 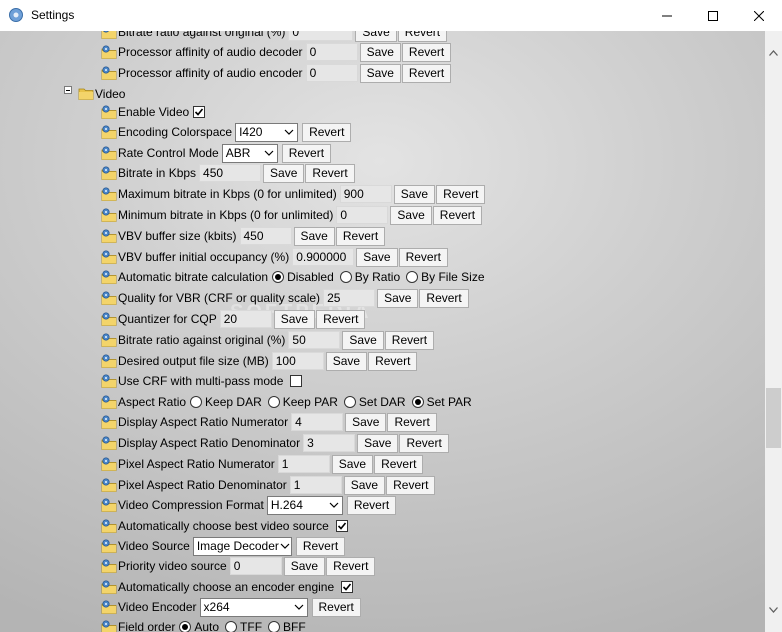 What do you see at coordinates (773, 418) in the screenshot?
I see `scroll-thumb` at bounding box center [773, 418].